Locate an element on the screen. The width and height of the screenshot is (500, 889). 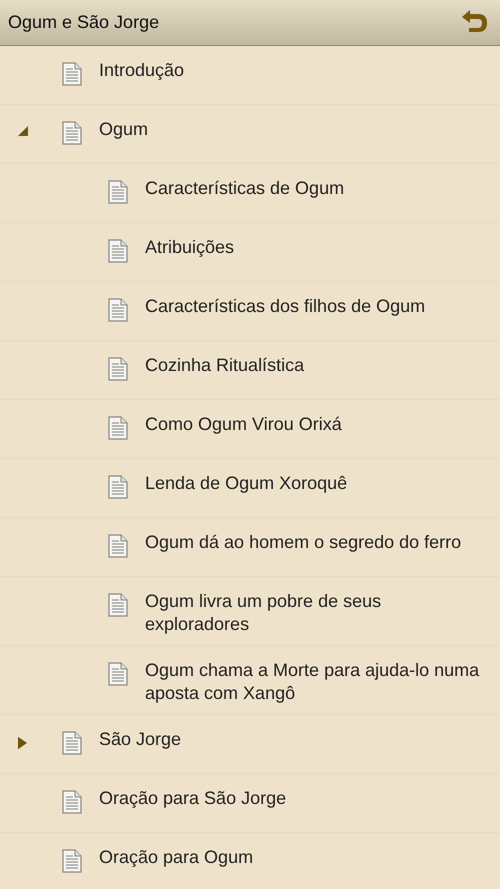
tree-item: Lenda de Ogum Xoroquê is located at coordinates (250, 488).